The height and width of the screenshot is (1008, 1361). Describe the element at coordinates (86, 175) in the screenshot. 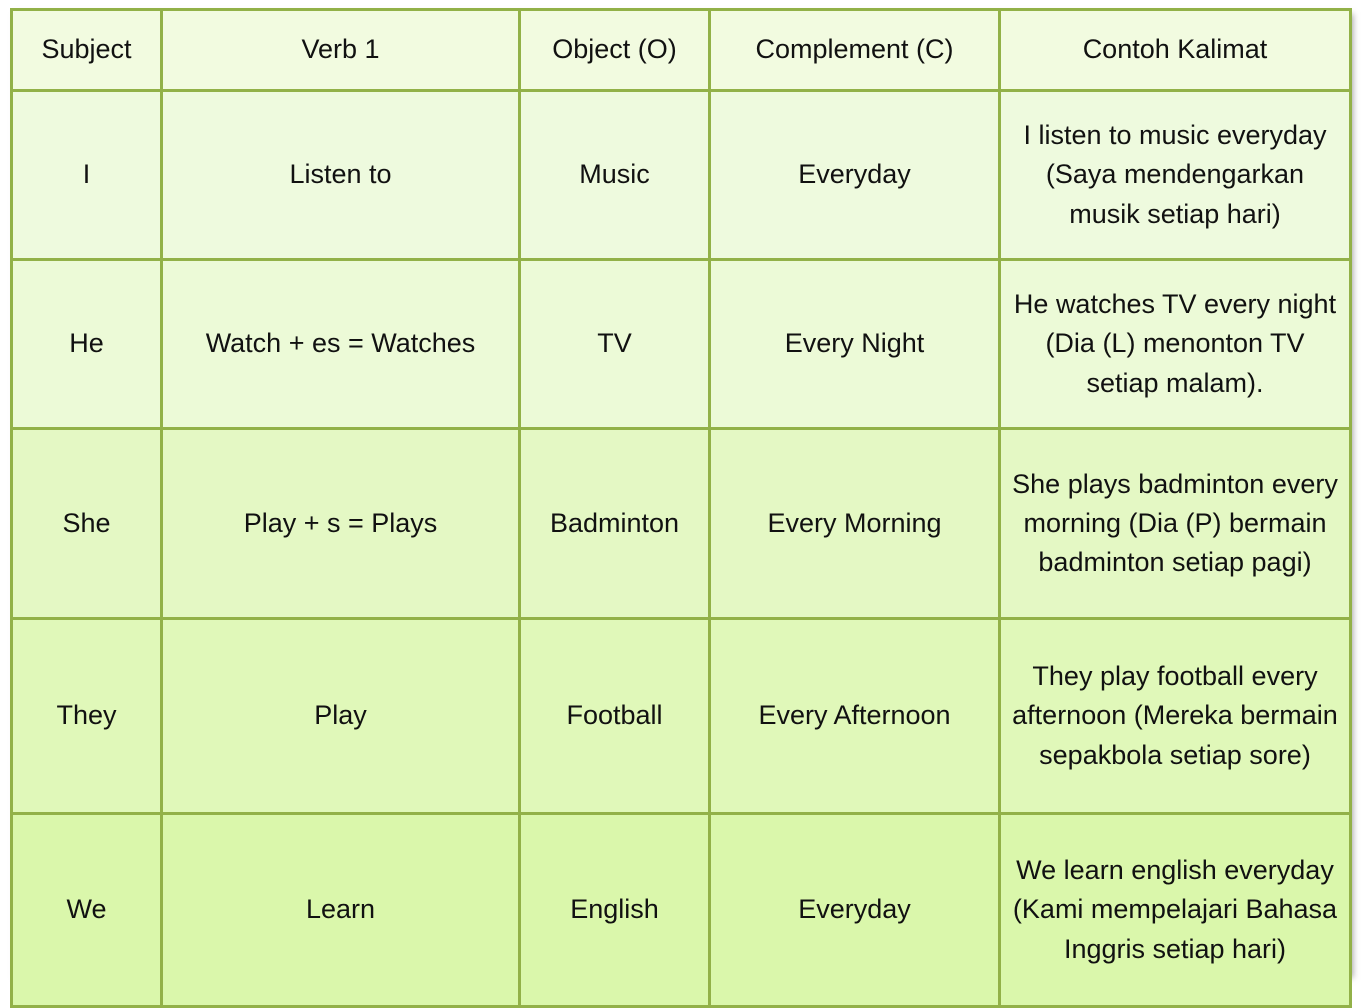

I see `cell-subject: I` at that location.